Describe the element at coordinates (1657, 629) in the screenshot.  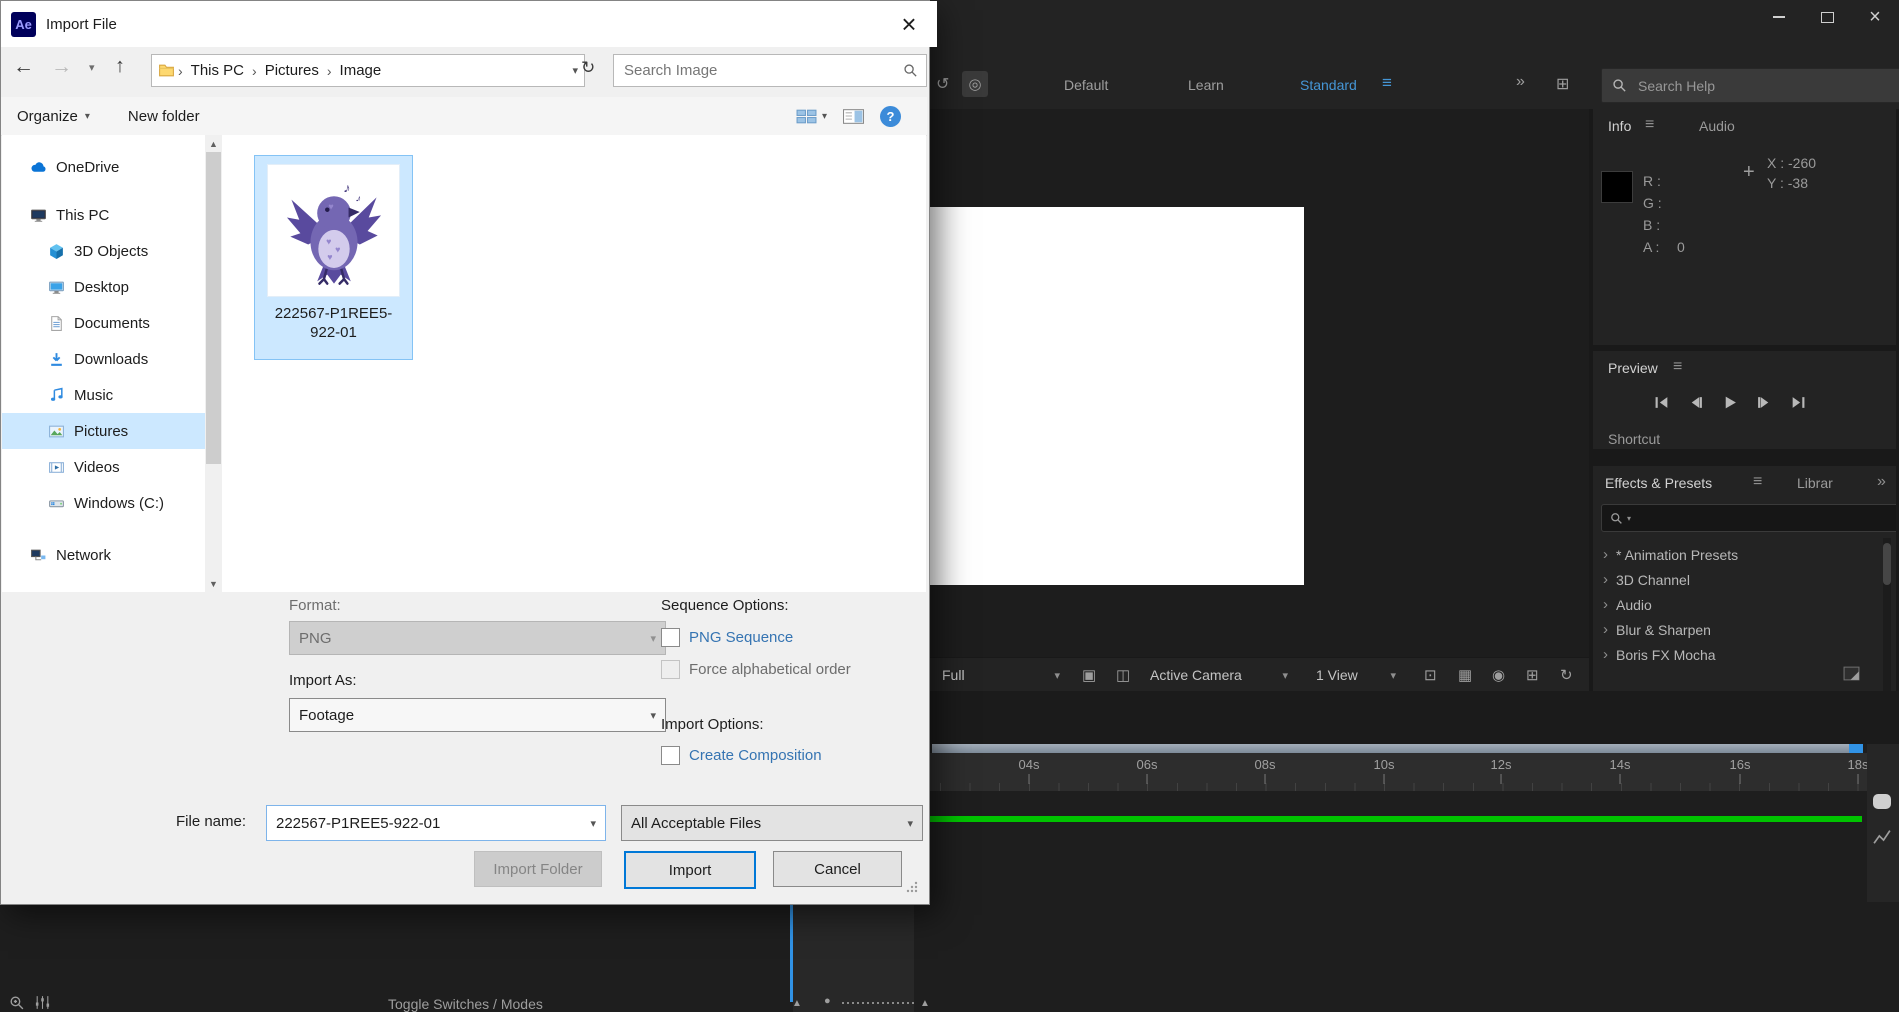
I see `effects-tree-item: › Blur & Sharpen` at that location.